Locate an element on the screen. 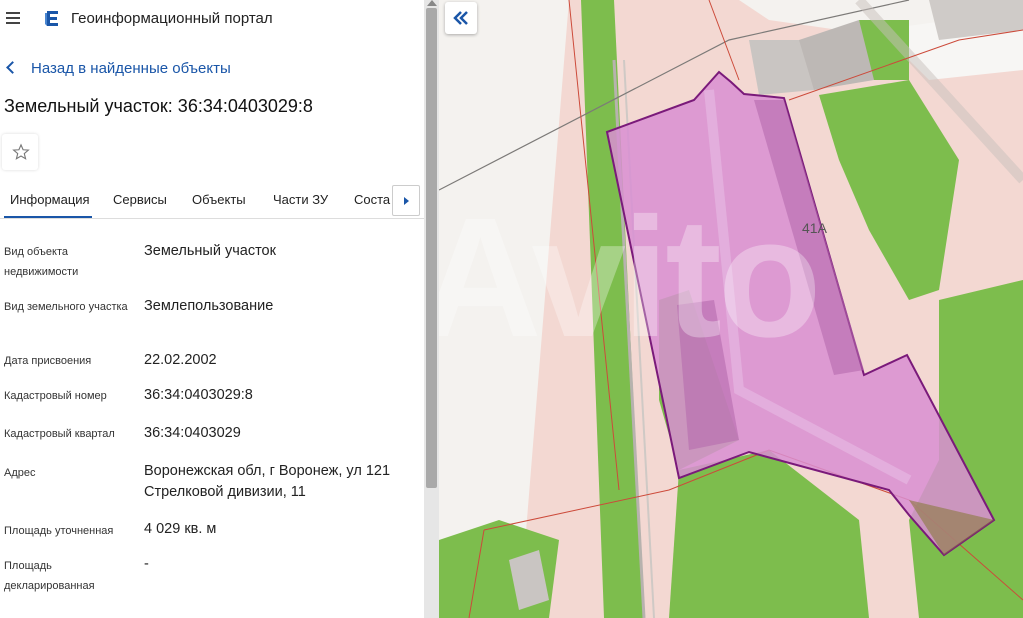 The height and width of the screenshot is (618, 1023). tab-composition: Соста is located at coordinates (373, 199).